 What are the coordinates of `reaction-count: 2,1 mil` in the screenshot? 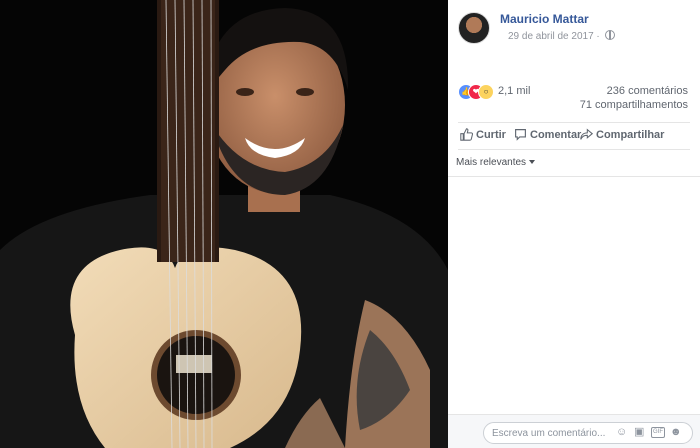 It's located at (514, 91).